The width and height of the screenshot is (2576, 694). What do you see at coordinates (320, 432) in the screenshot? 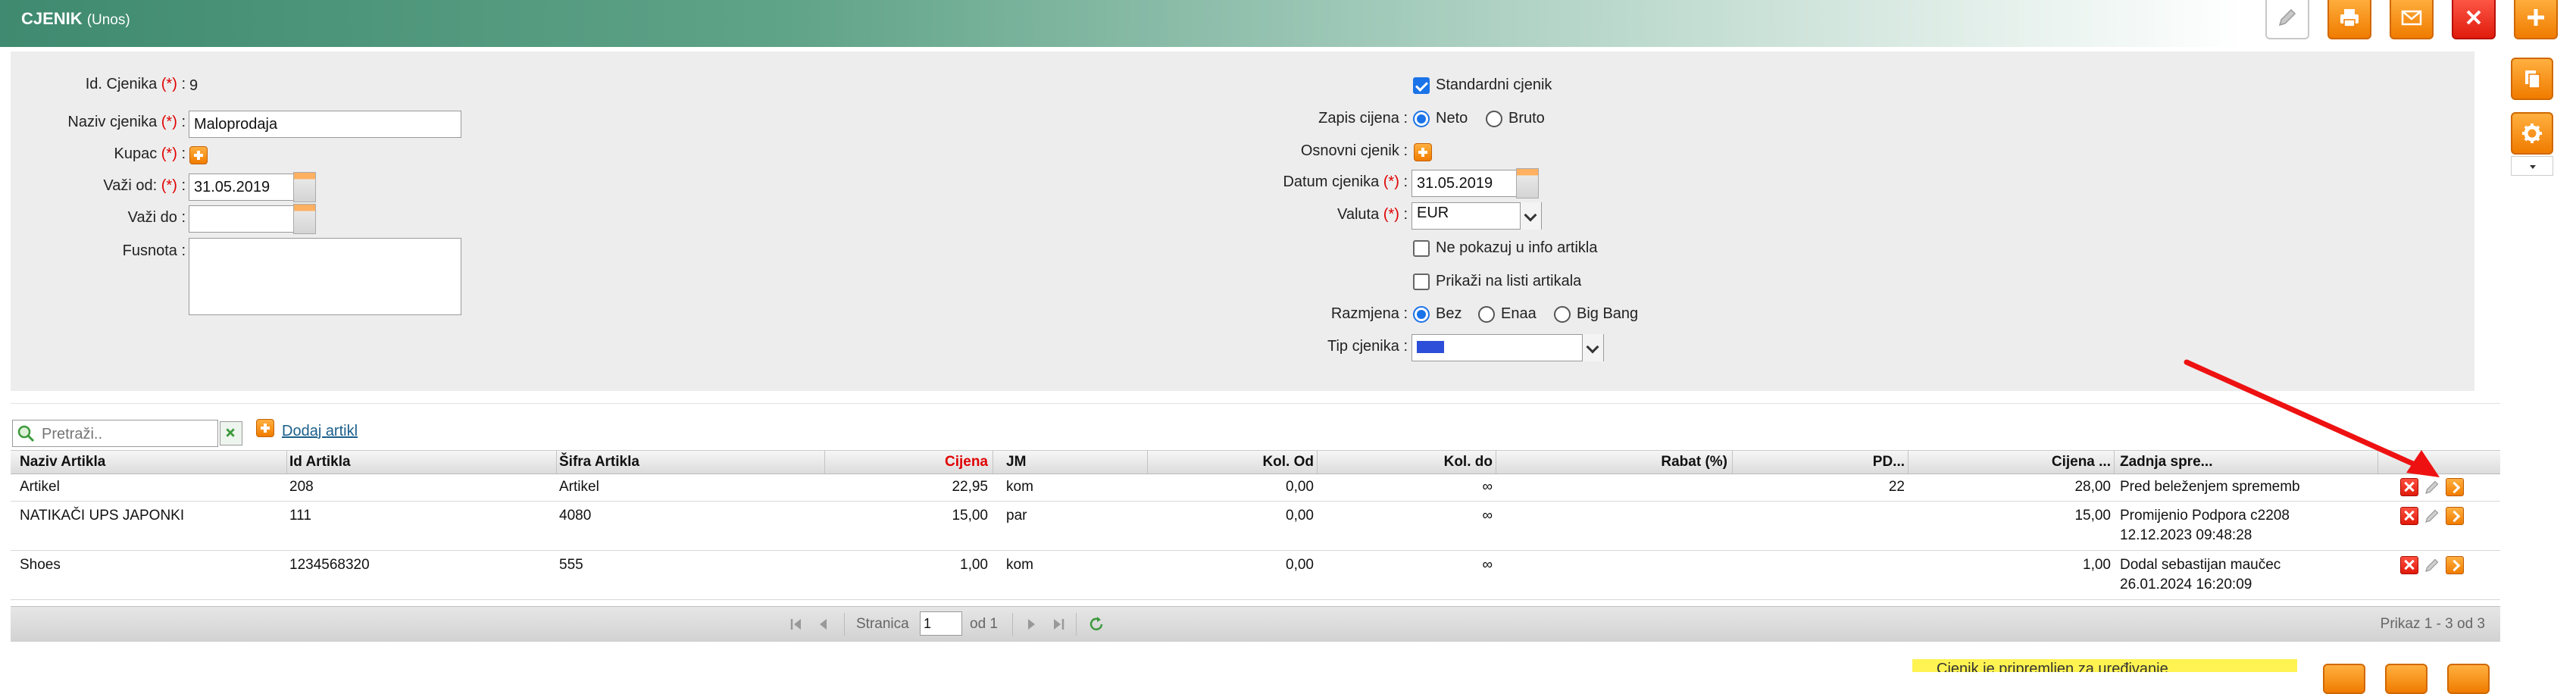
I see `add-artikl-link: Dodaj artikl` at bounding box center [320, 432].